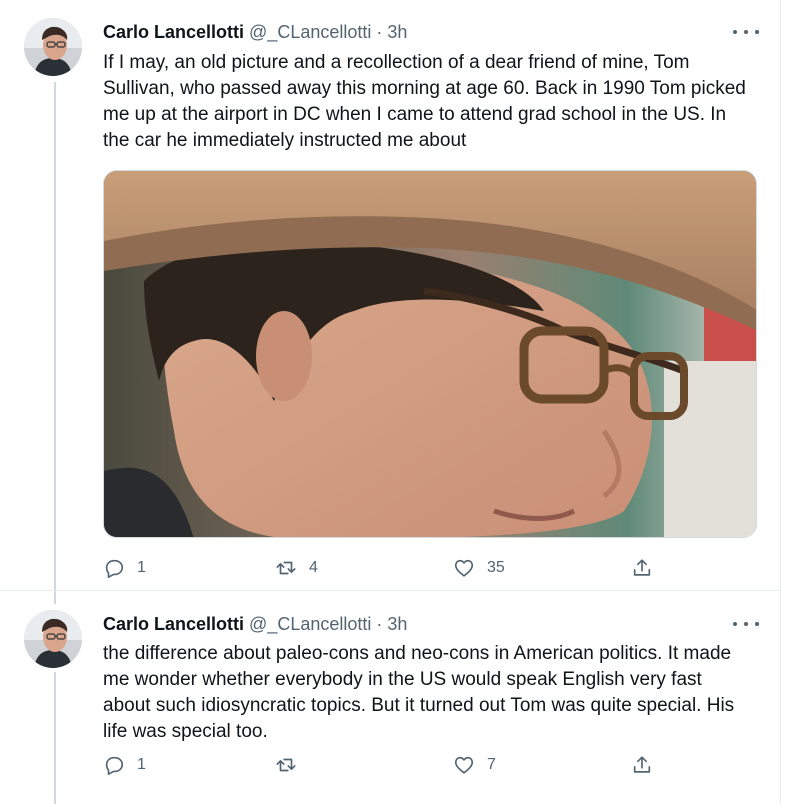 The width and height of the screenshot is (800, 804). What do you see at coordinates (496, 567) in the screenshot?
I see `like-count: 35` at bounding box center [496, 567].